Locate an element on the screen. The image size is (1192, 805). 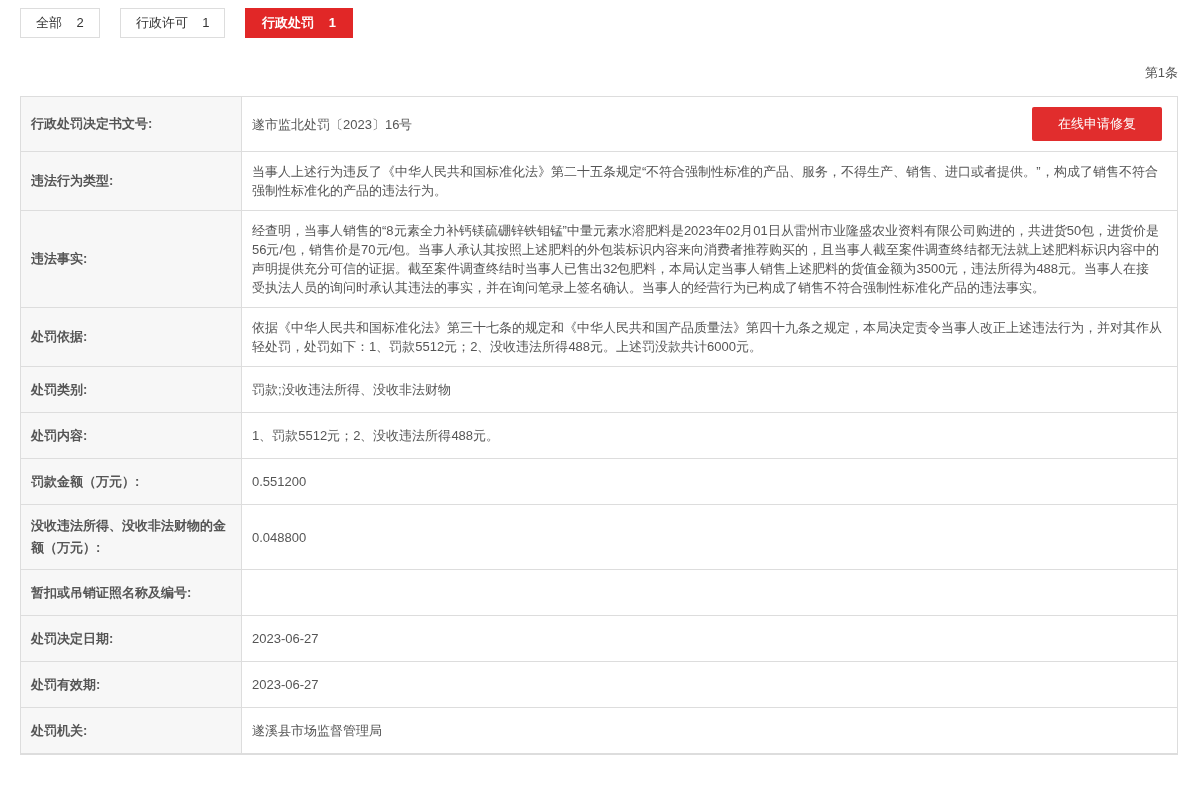
field-label: 没收违法所得、没收非法财物的金额（万元）: is located at coordinates (131, 537).